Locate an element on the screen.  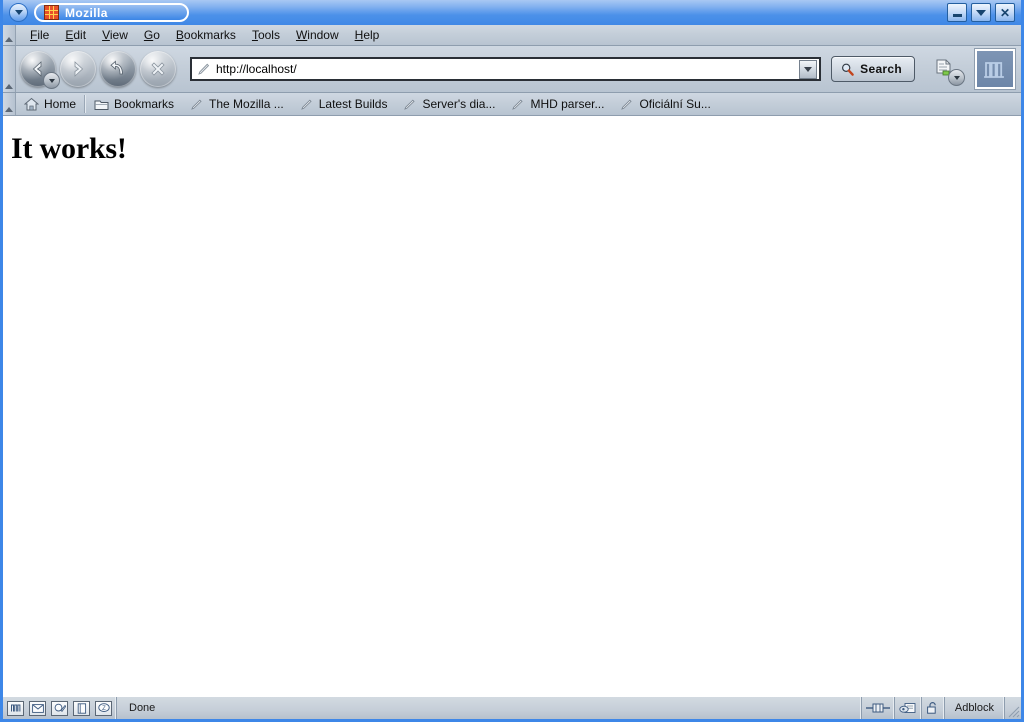
bookmarks-grippy is located at coordinates (9, 104).